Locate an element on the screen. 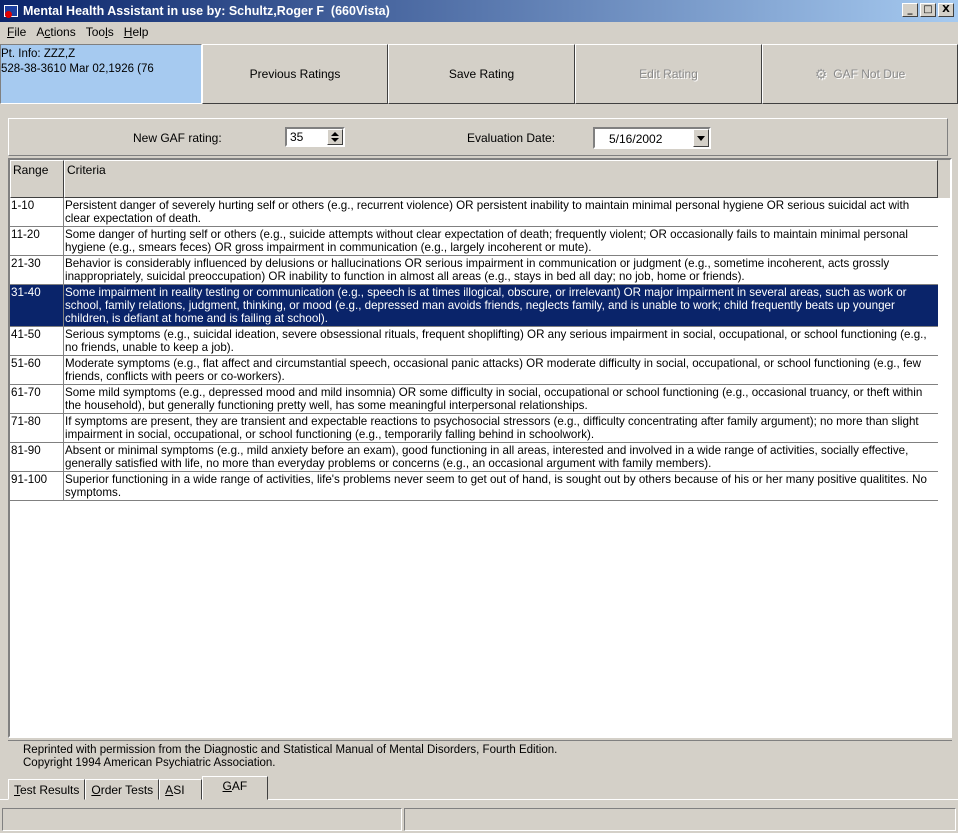  maximize-button: □ is located at coordinates (928, 10).